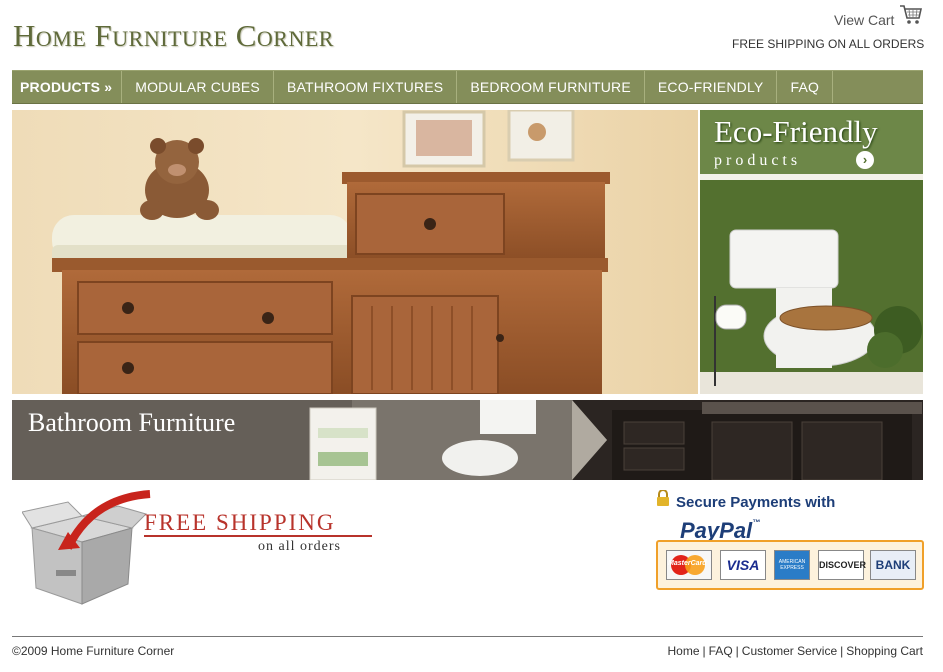 This screenshot has height=672, width=943. I want to click on secure-payments-heading: Secure Payments with, so click(756, 502).